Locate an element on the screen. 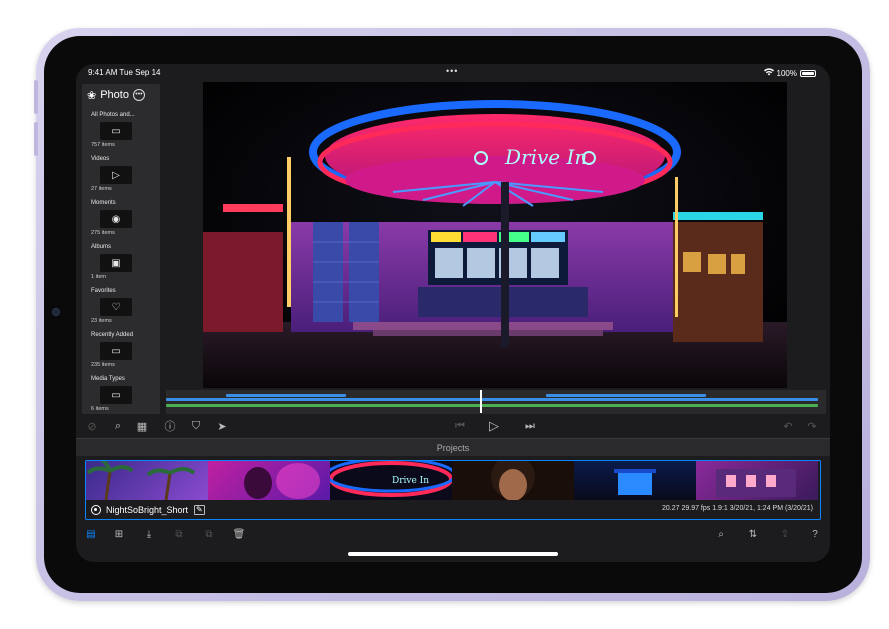 The width and height of the screenshot is (889, 629). next-frame-icon: ⏭ is located at coordinates (530, 426).